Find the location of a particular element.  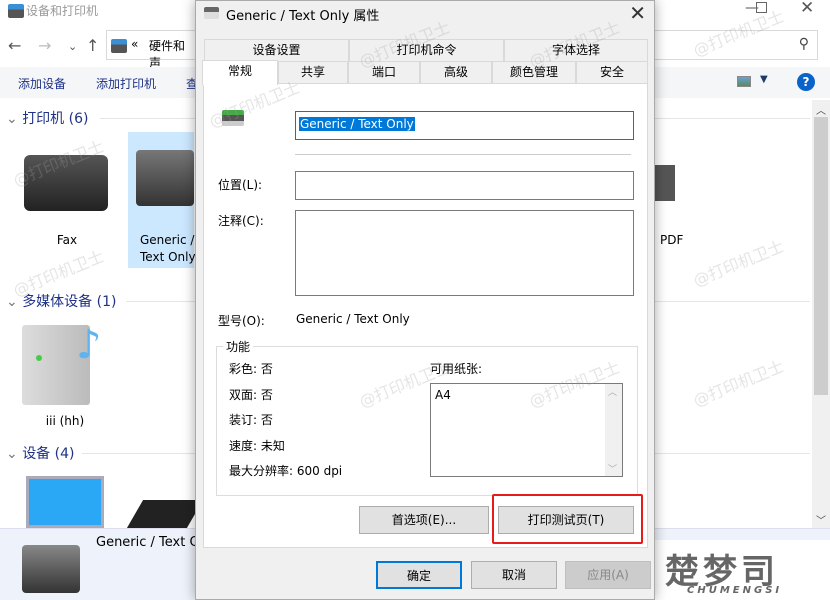

tab-security: 安全 is located at coordinates (612, 72).